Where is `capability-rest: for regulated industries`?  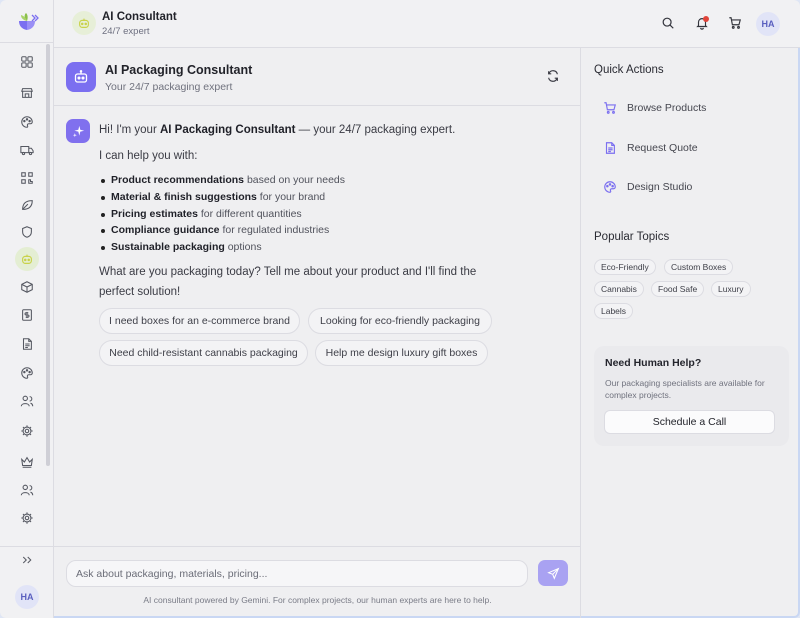
capability-rest: for regulated industries is located at coordinates (274, 230).